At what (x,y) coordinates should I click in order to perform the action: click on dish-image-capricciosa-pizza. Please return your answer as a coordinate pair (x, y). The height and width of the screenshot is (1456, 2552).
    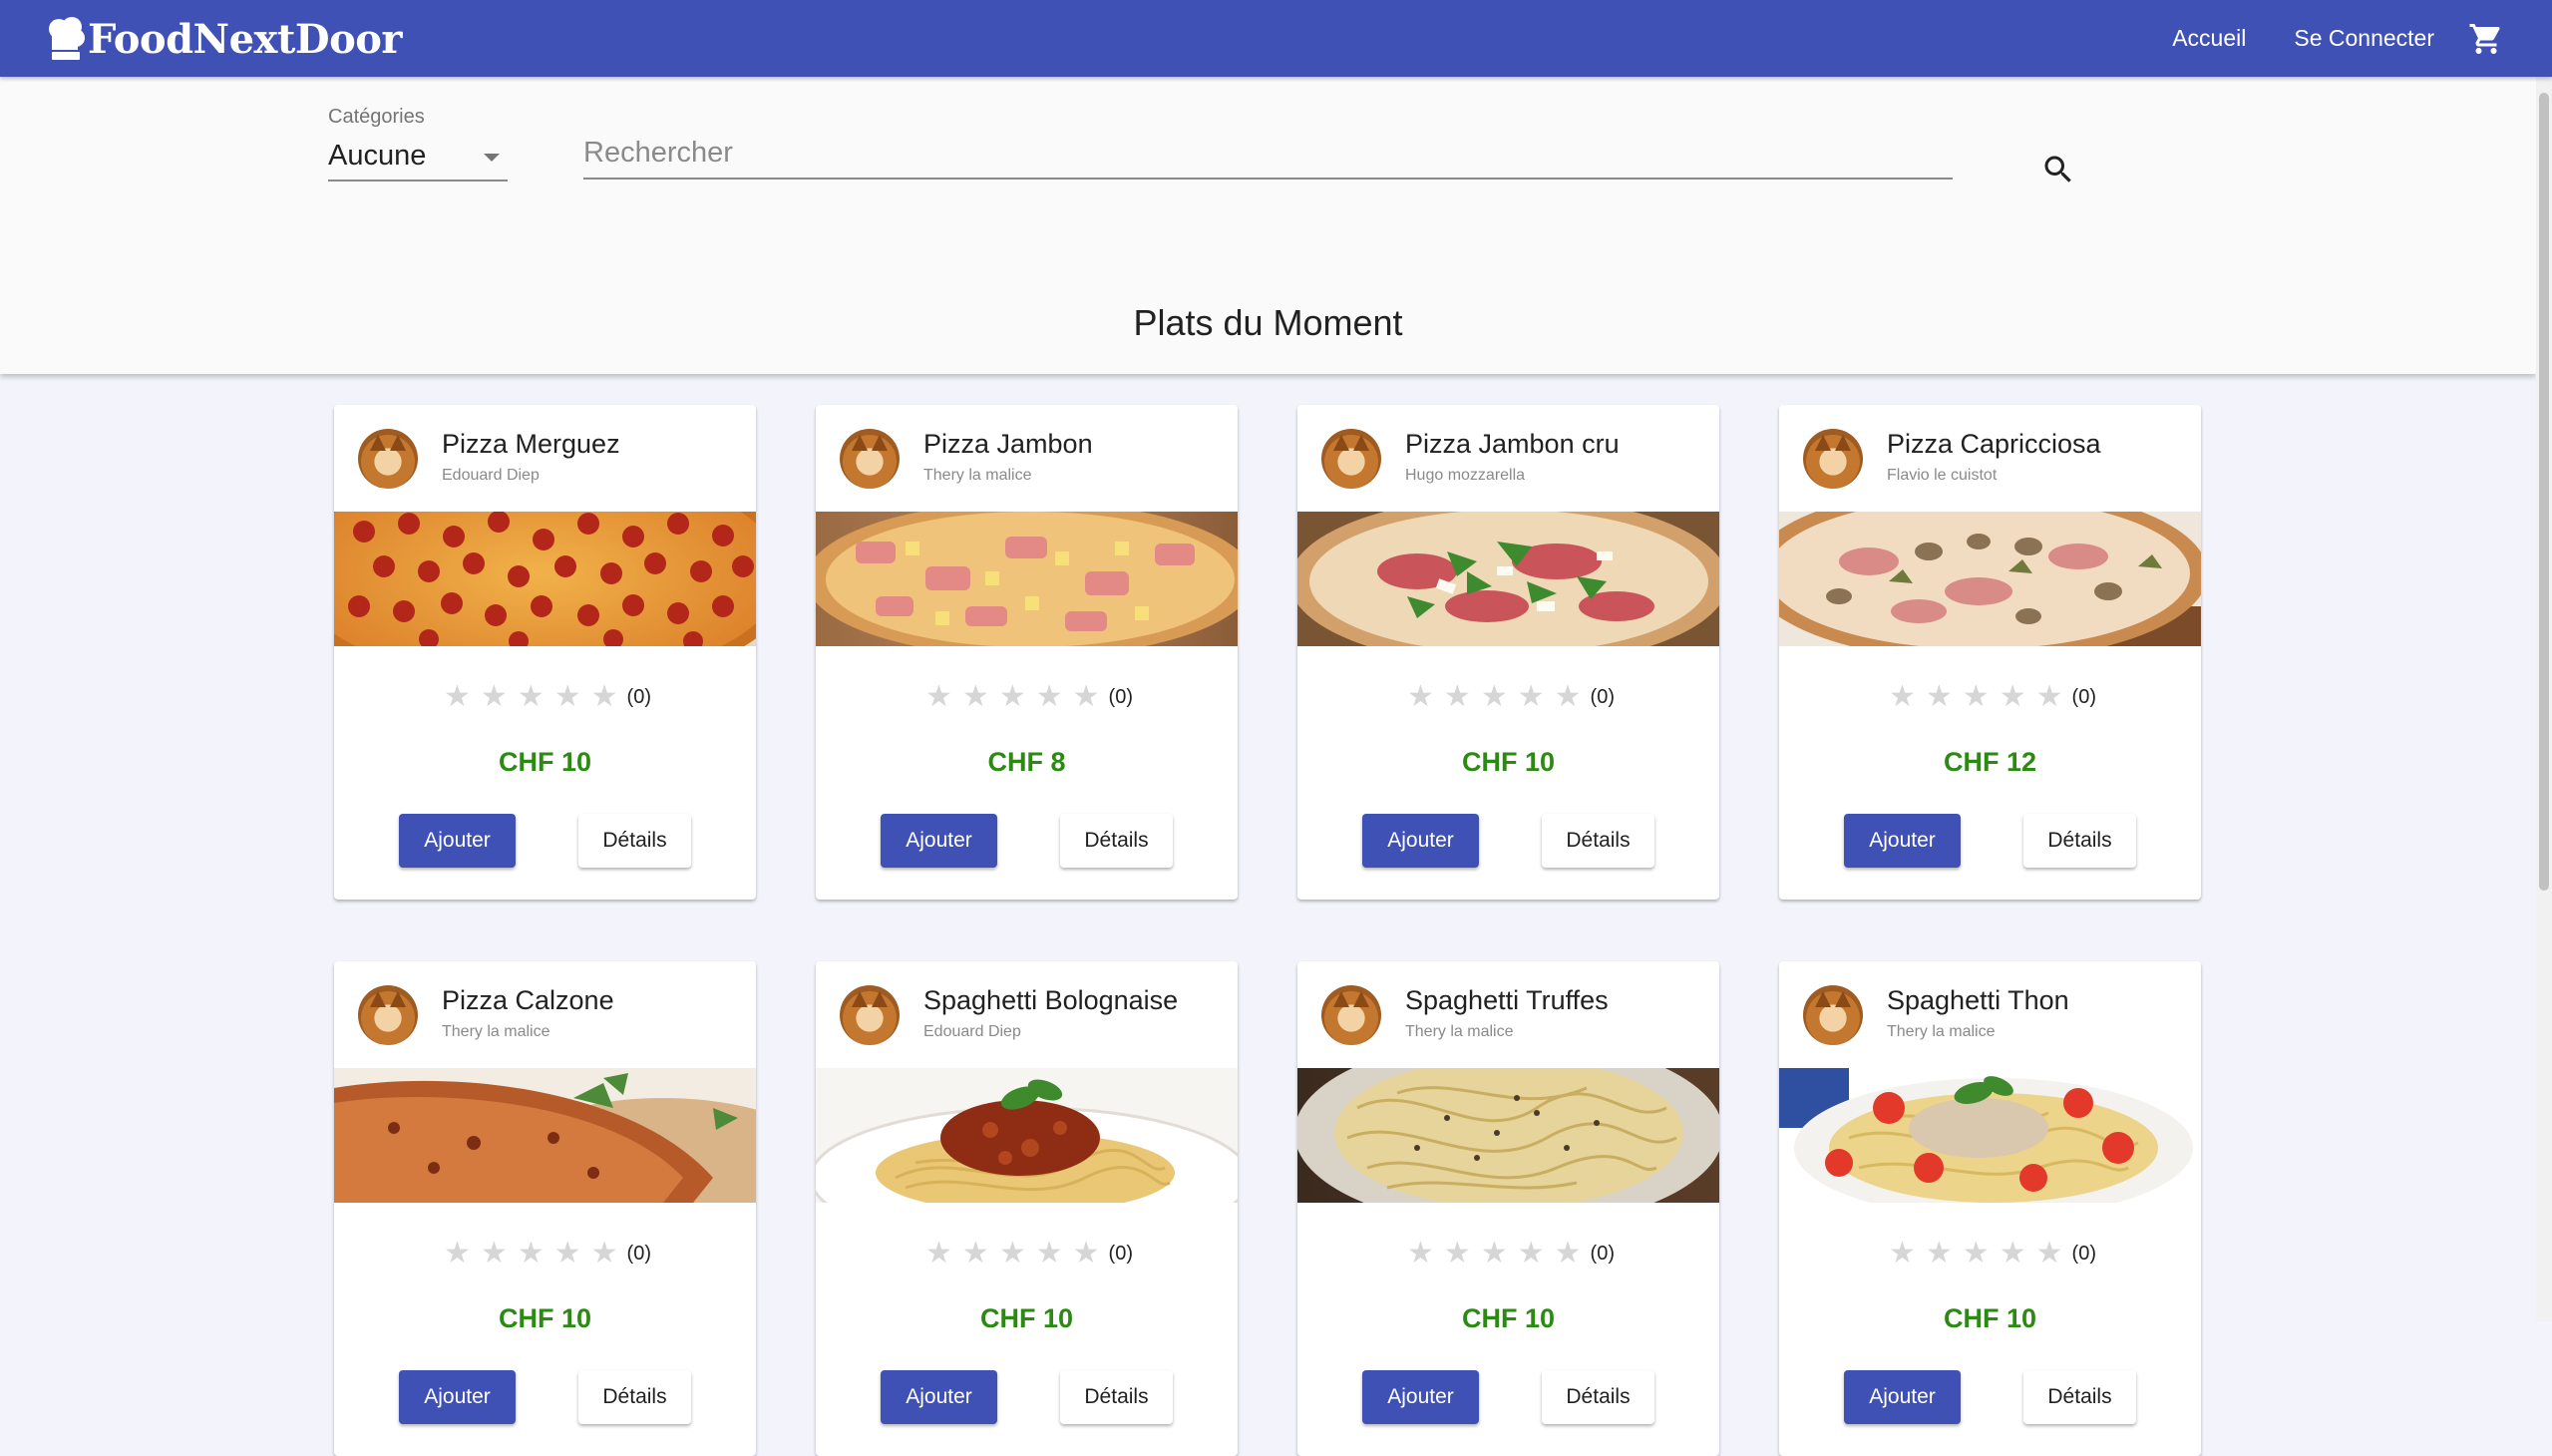
    Looking at the image, I should click on (1990, 579).